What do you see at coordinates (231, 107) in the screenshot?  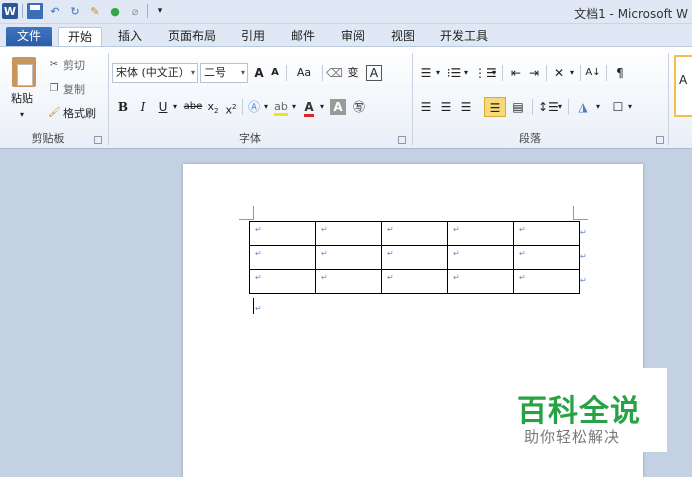 I see `superscript-button: x2` at bounding box center [231, 107].